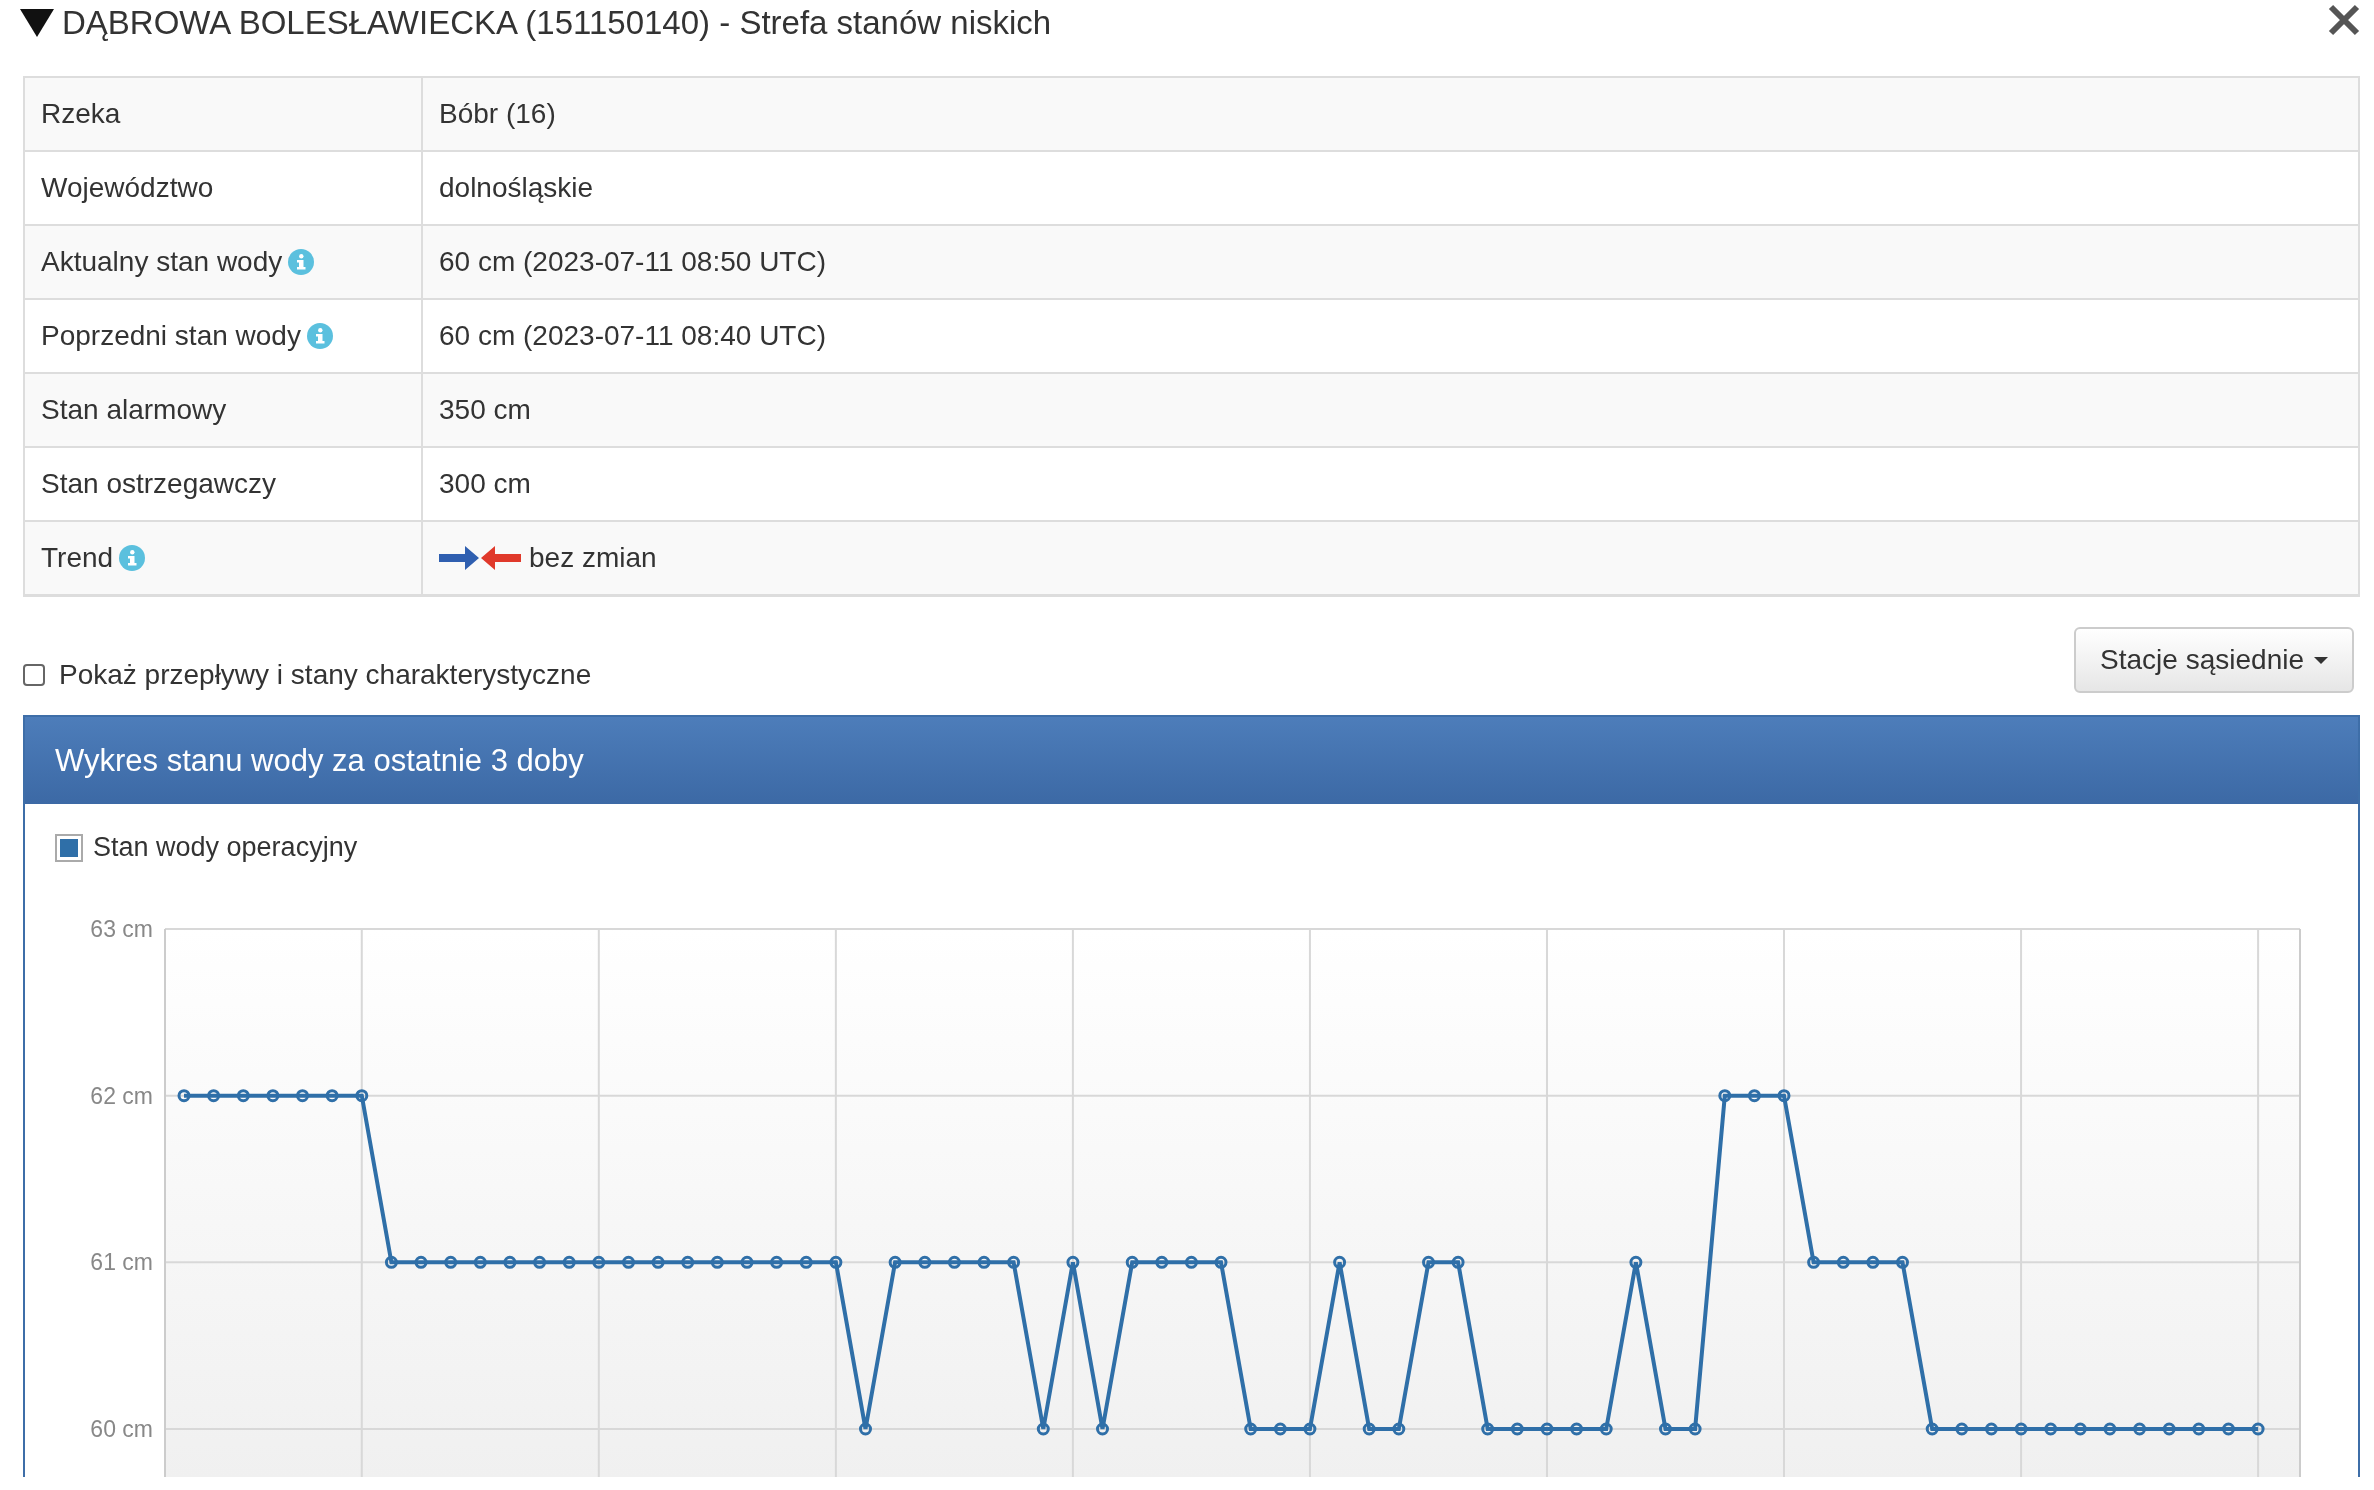  I want to click on window-title: DĄBROWA BOLESŁAWIECKA (151150140) - Strefa stanów niskich, so click(557, 22).